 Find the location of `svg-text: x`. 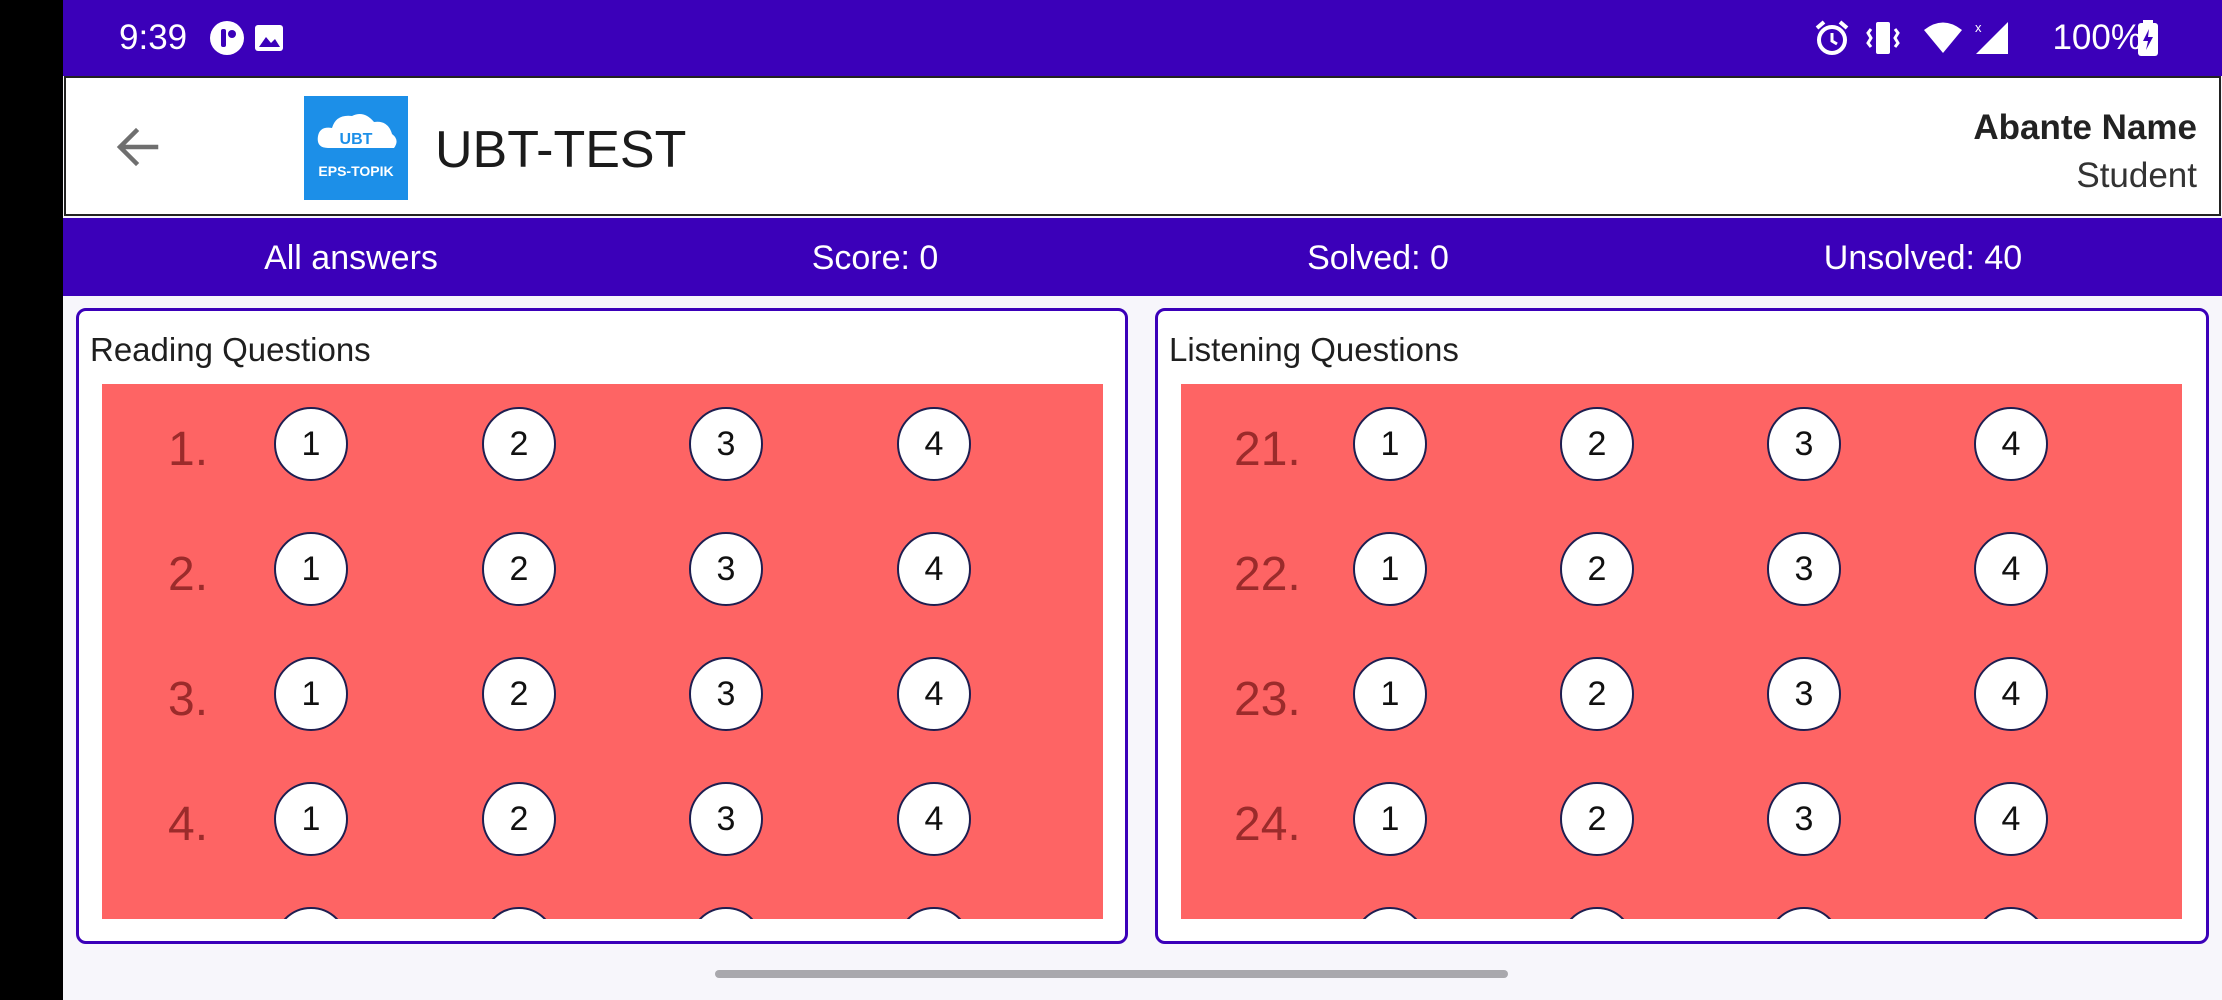

svg-text: x is located at coordinates (1978, 27).